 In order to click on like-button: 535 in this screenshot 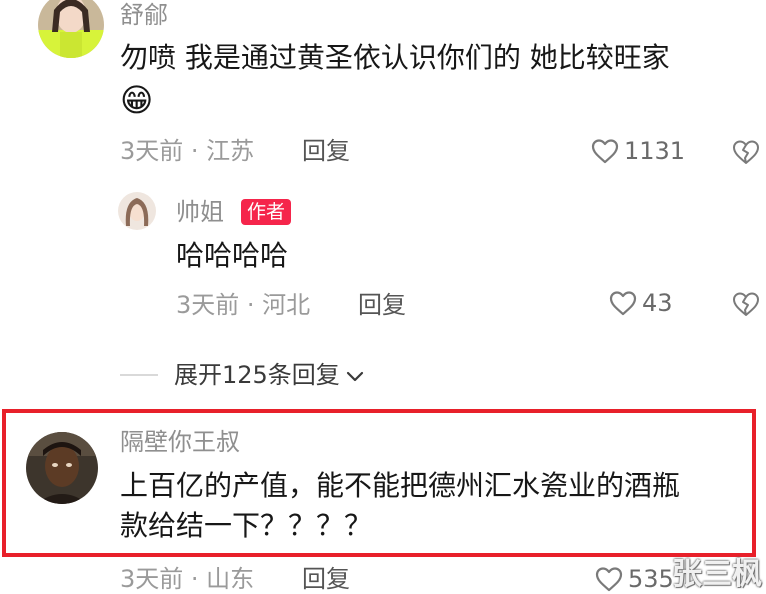, I will do `click(634, 579)`.